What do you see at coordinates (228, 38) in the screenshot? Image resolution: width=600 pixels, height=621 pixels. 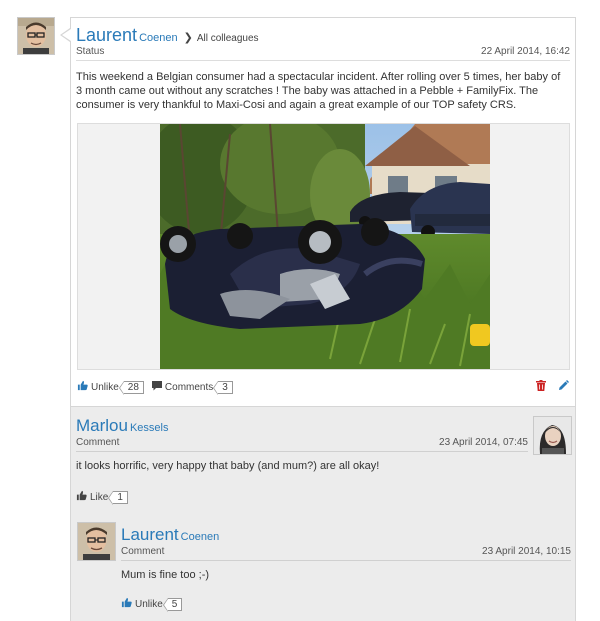 I see `audience-link: All colleagues` at bounding box center [228, 38].